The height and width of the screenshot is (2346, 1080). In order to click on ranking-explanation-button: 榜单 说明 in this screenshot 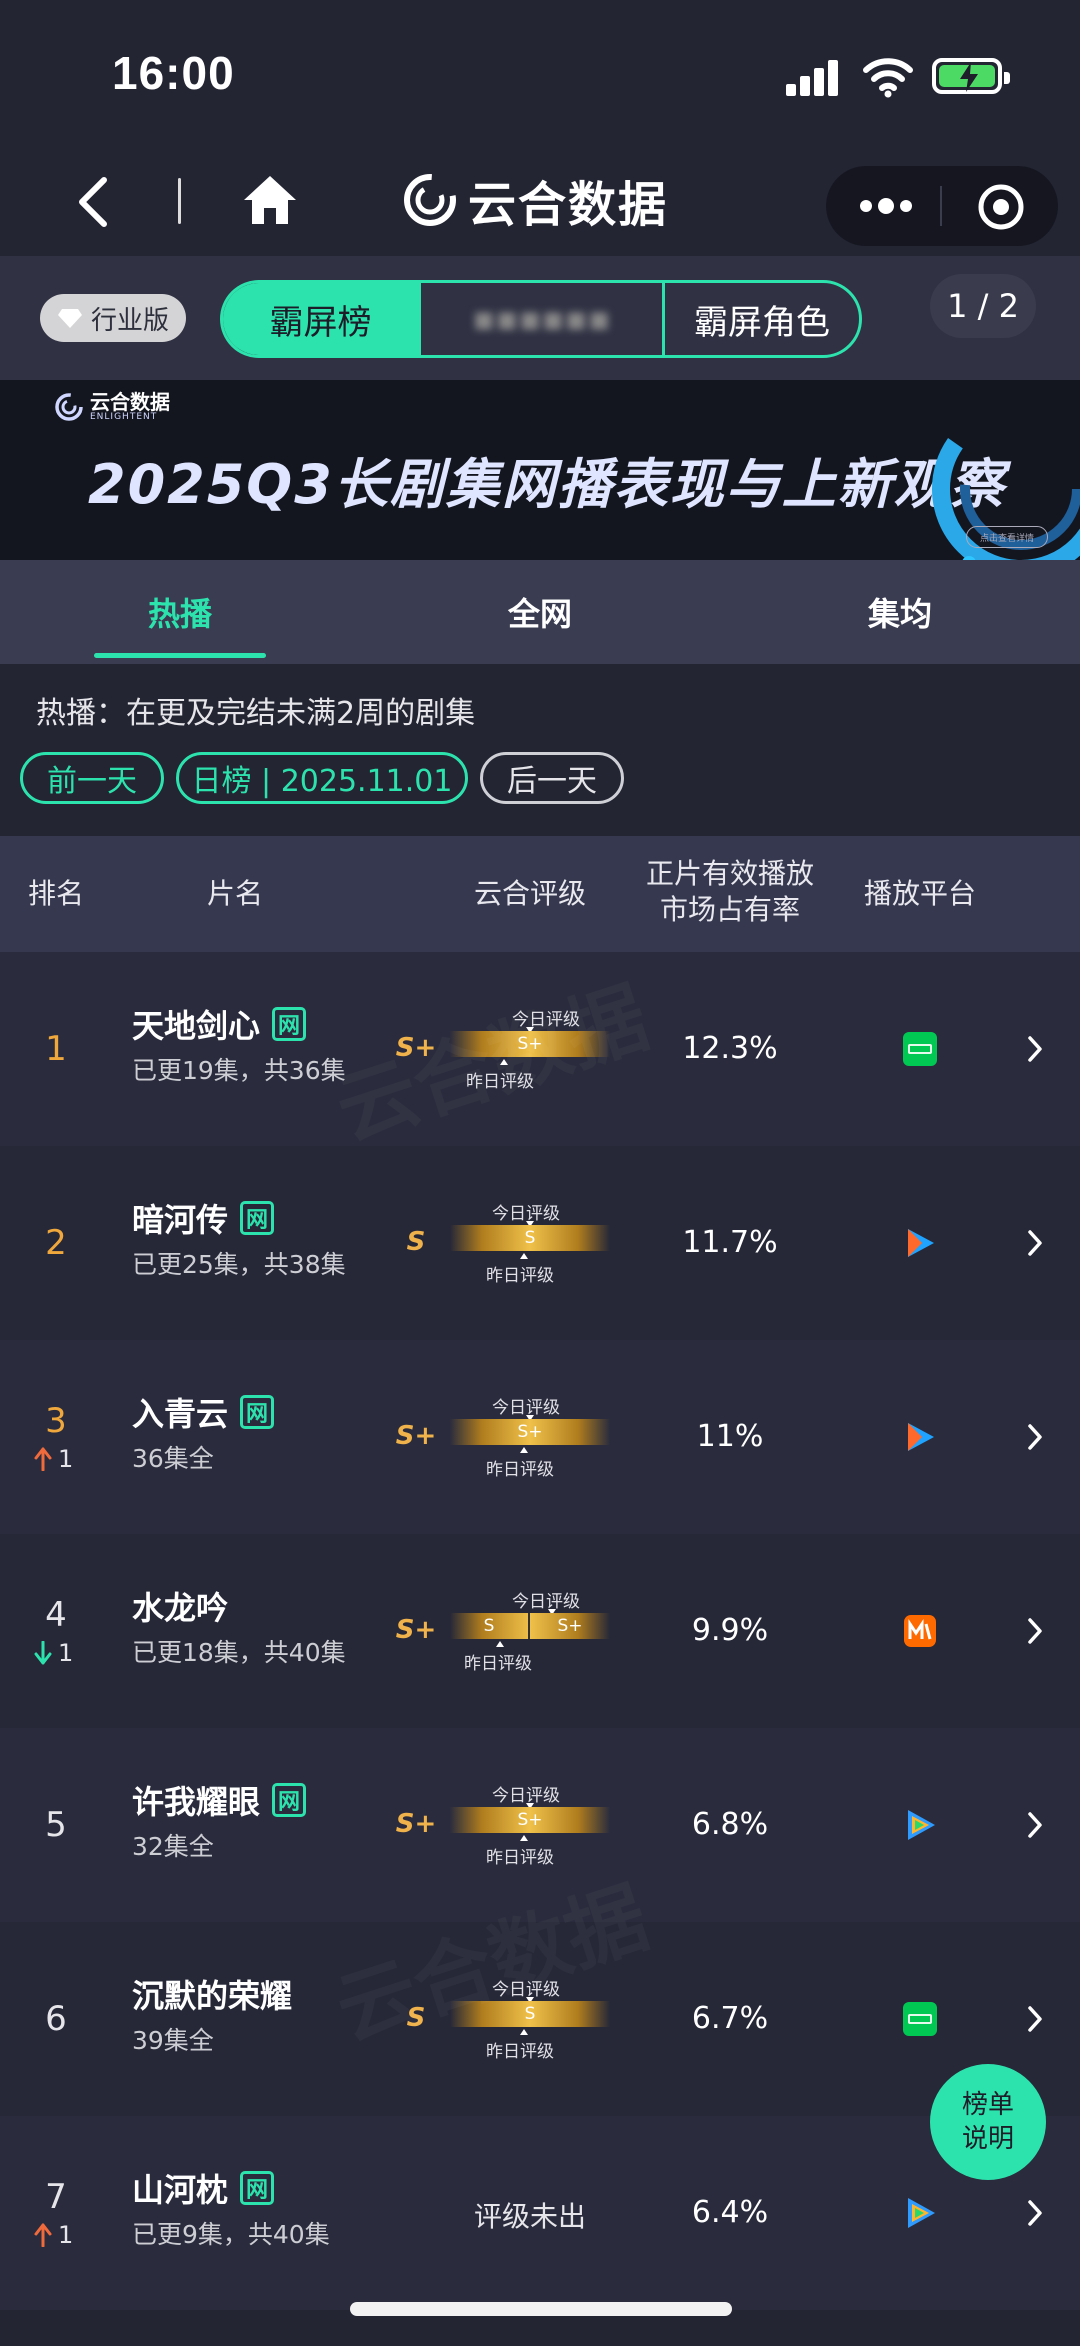, I will do `click(988, 2122)`.